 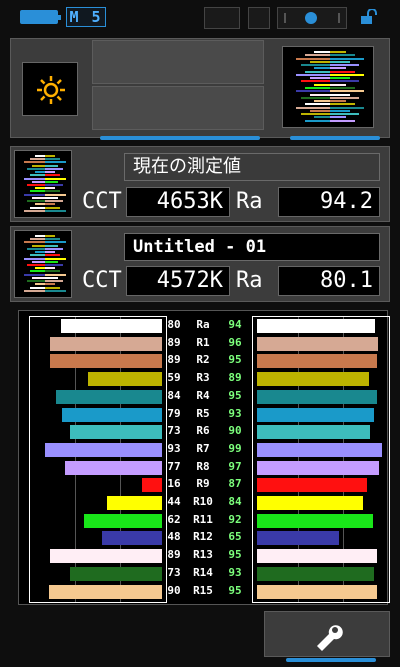 What do you see at coordinates (203, 342) in the screenshot?
I see `cri-label: R1` at bounding box center [203, 342].